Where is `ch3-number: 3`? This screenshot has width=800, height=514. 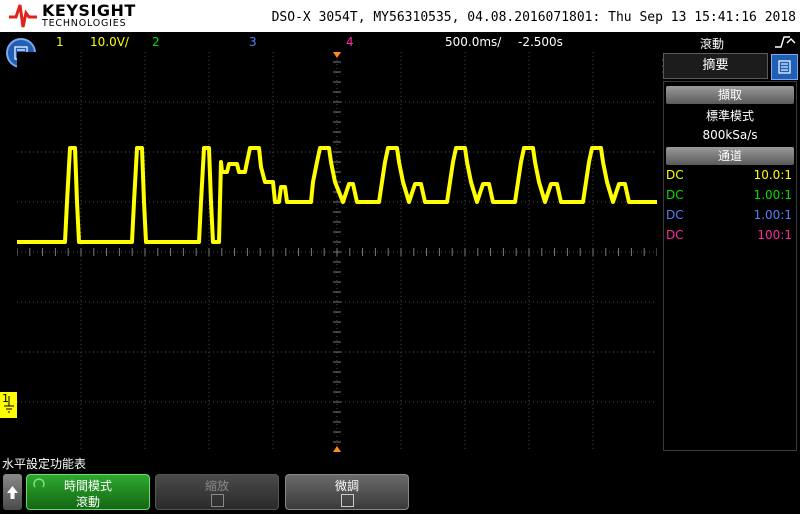 ch3-number: 3 is located at coordinates (253, 42).